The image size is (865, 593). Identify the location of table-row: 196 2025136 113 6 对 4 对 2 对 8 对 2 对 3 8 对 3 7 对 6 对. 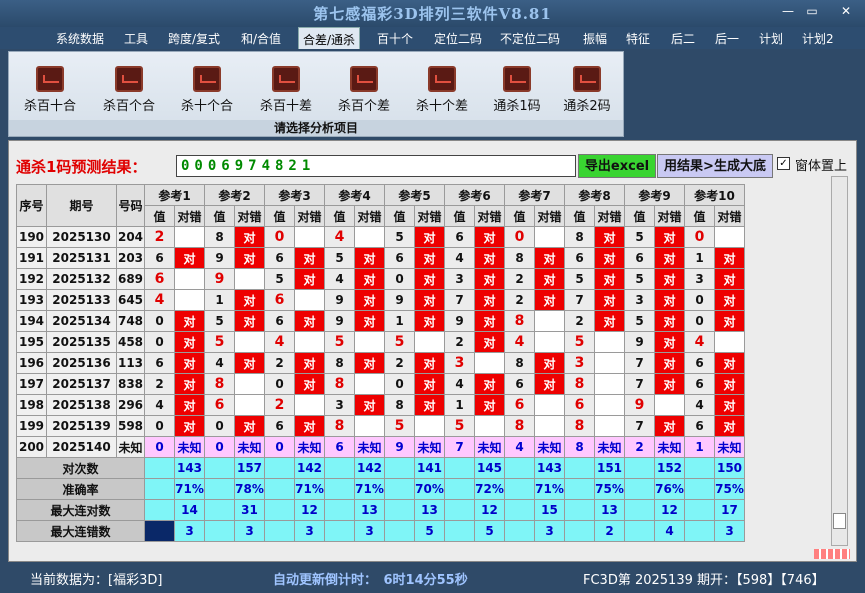
(380, 363).